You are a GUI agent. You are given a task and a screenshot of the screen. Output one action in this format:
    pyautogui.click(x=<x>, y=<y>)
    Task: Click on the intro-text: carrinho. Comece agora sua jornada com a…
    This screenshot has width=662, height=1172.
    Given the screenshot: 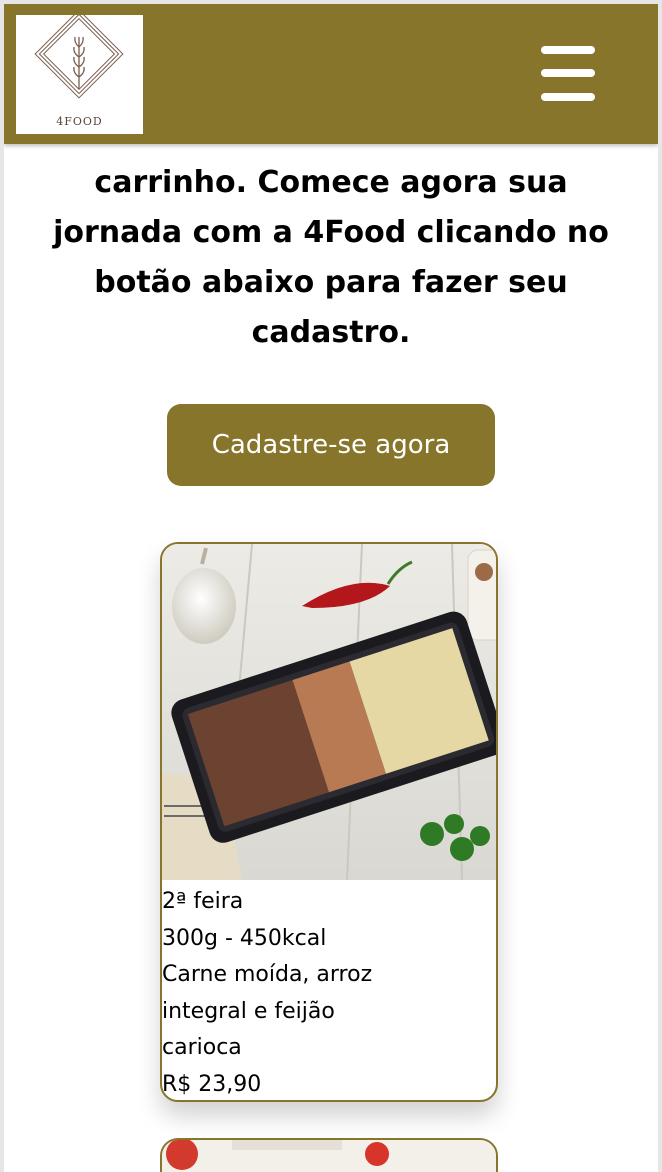 What is the action you would take?
    pyautogui.click(x=331, y=257)
    